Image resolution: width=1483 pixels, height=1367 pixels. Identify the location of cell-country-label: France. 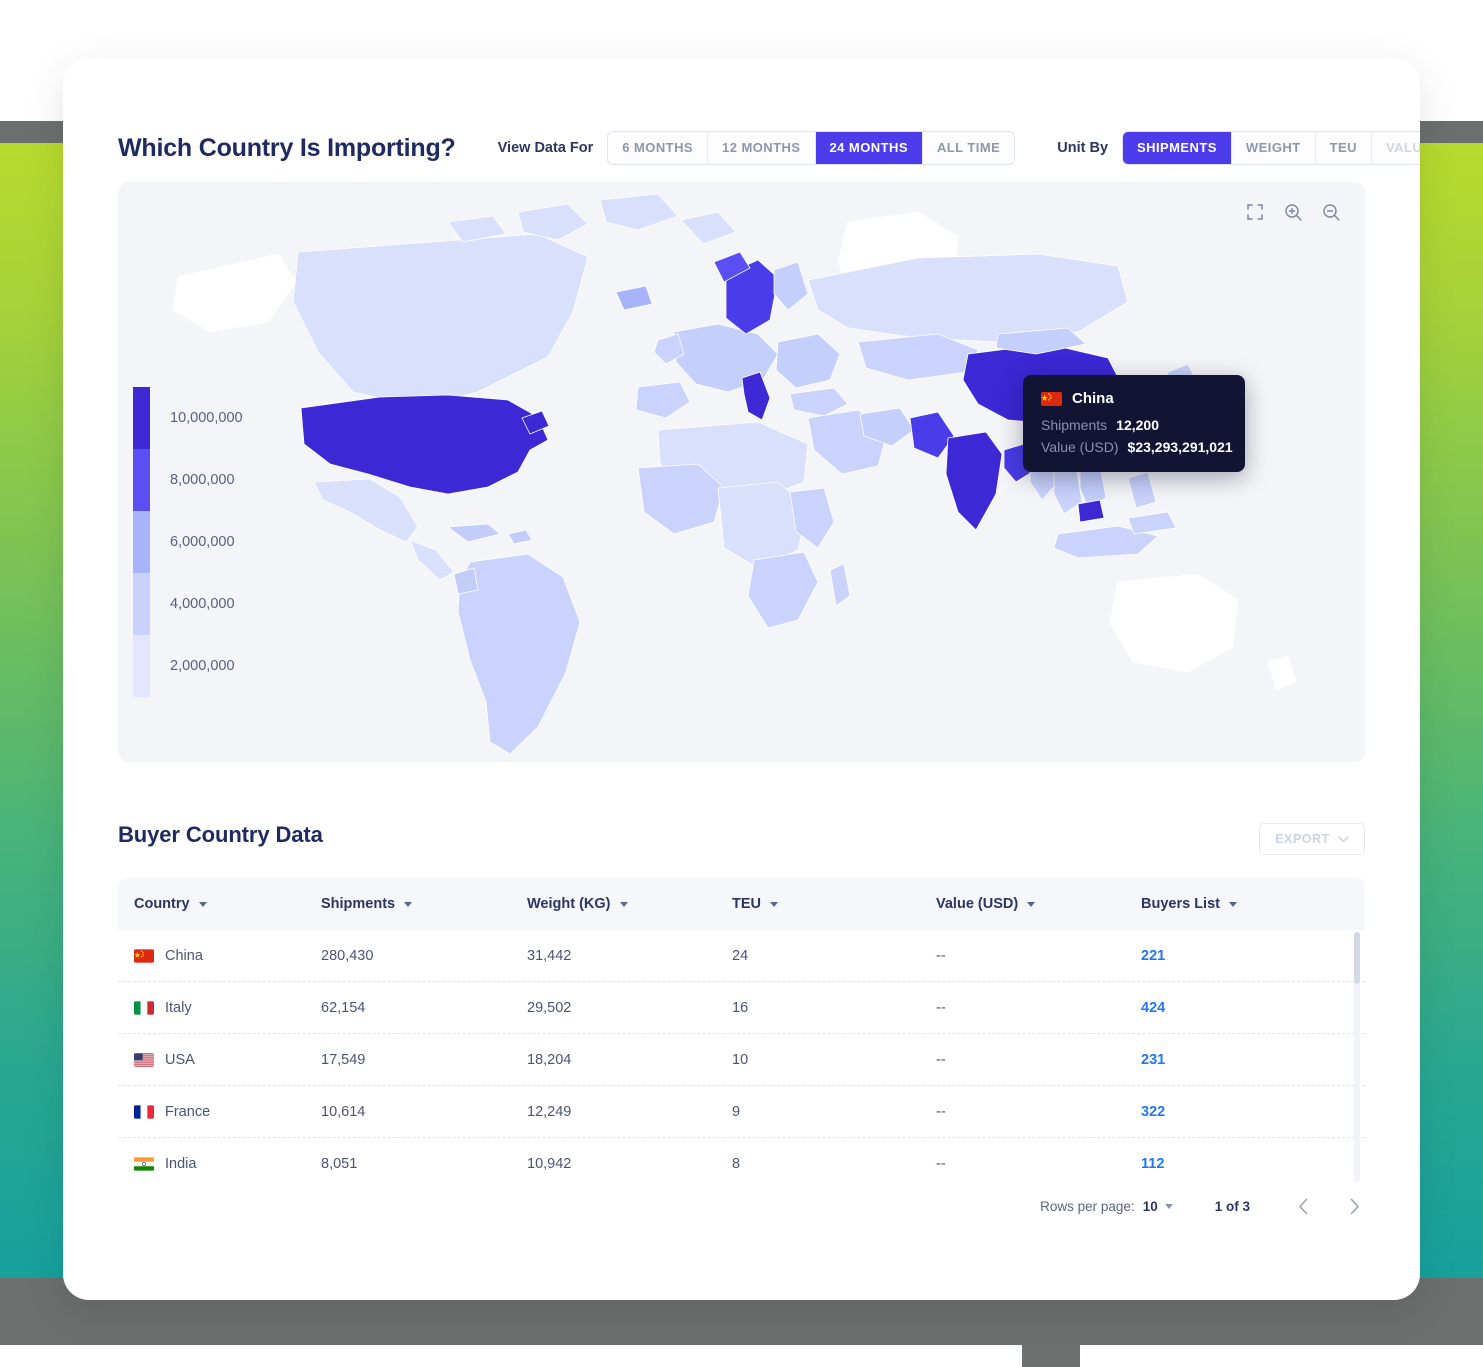
(188, 1111).